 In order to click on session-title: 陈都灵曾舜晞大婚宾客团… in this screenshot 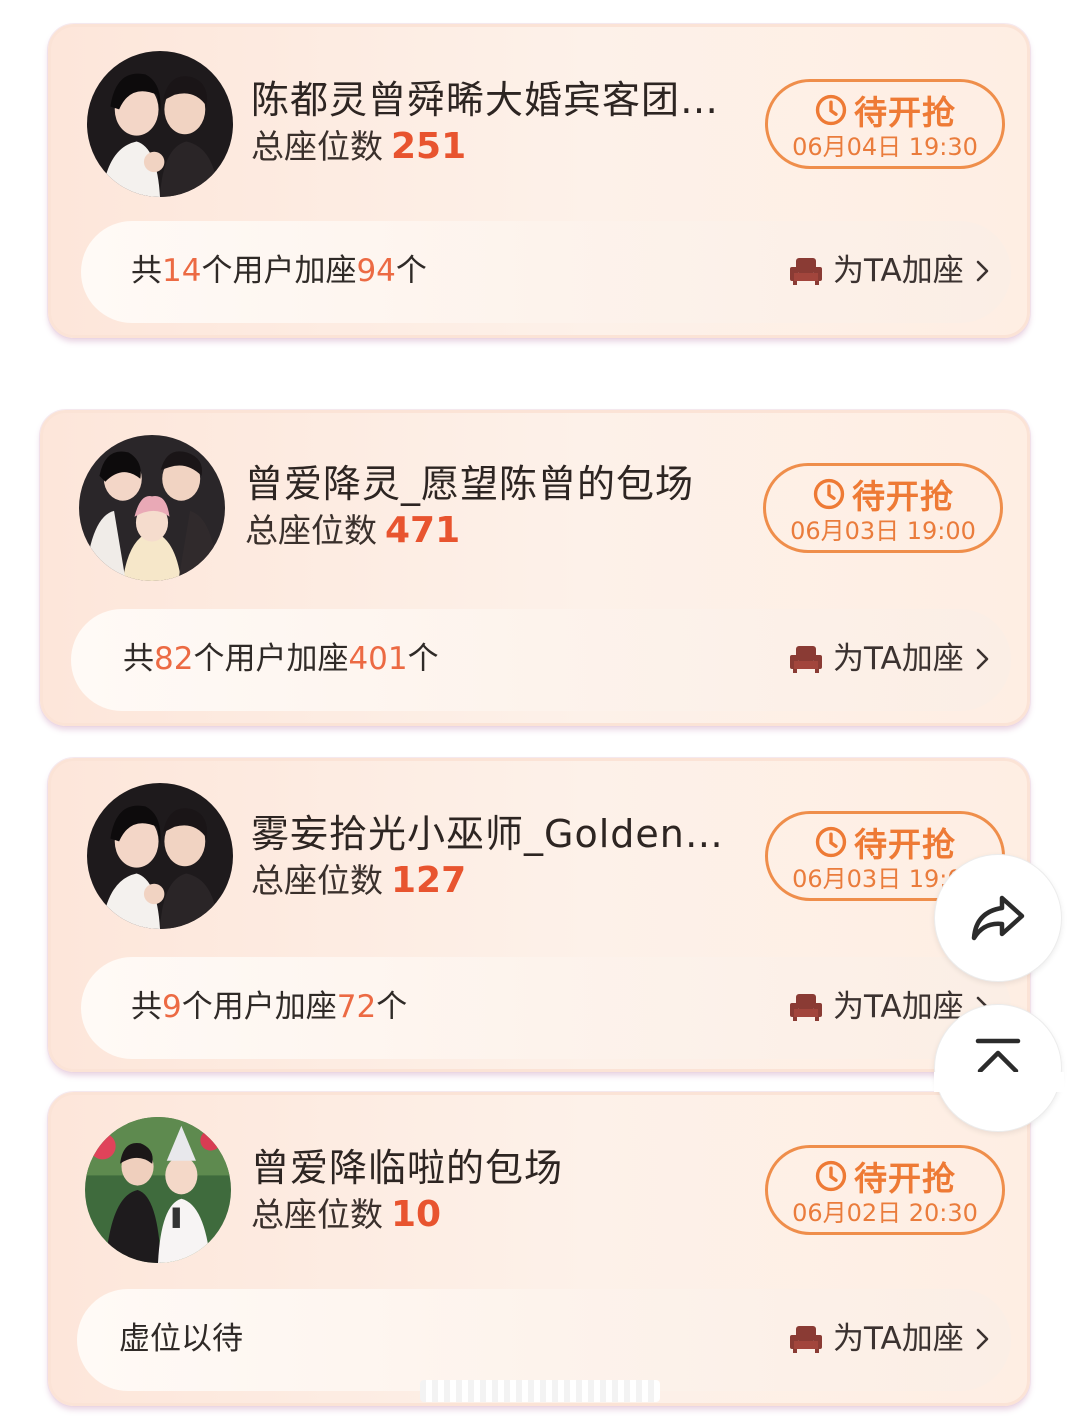, I will do `click(485, 100)`.